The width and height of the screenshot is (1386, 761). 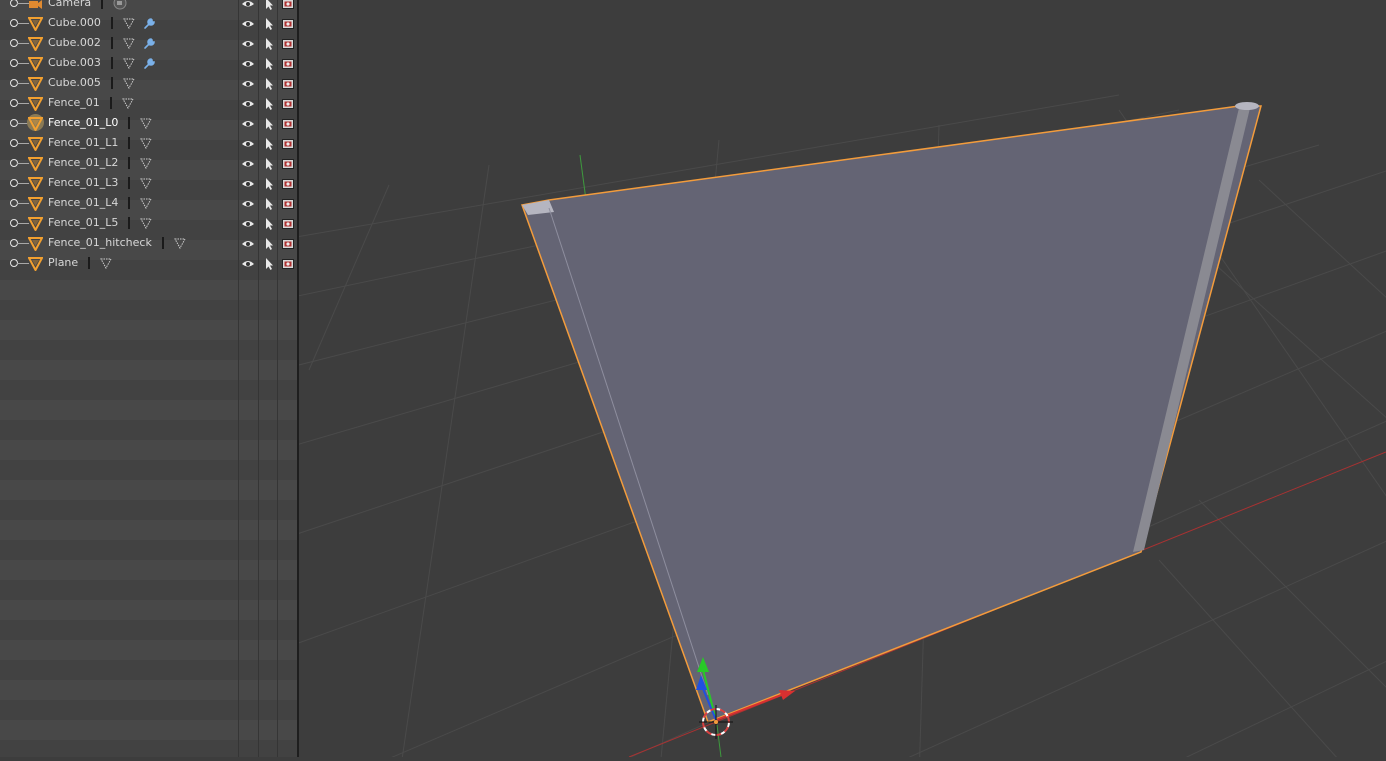 What do you see at coordinates (83, 223) in the screenshot?
I see `object-name: Fence_01_L5` at bounding box center [83, 223].